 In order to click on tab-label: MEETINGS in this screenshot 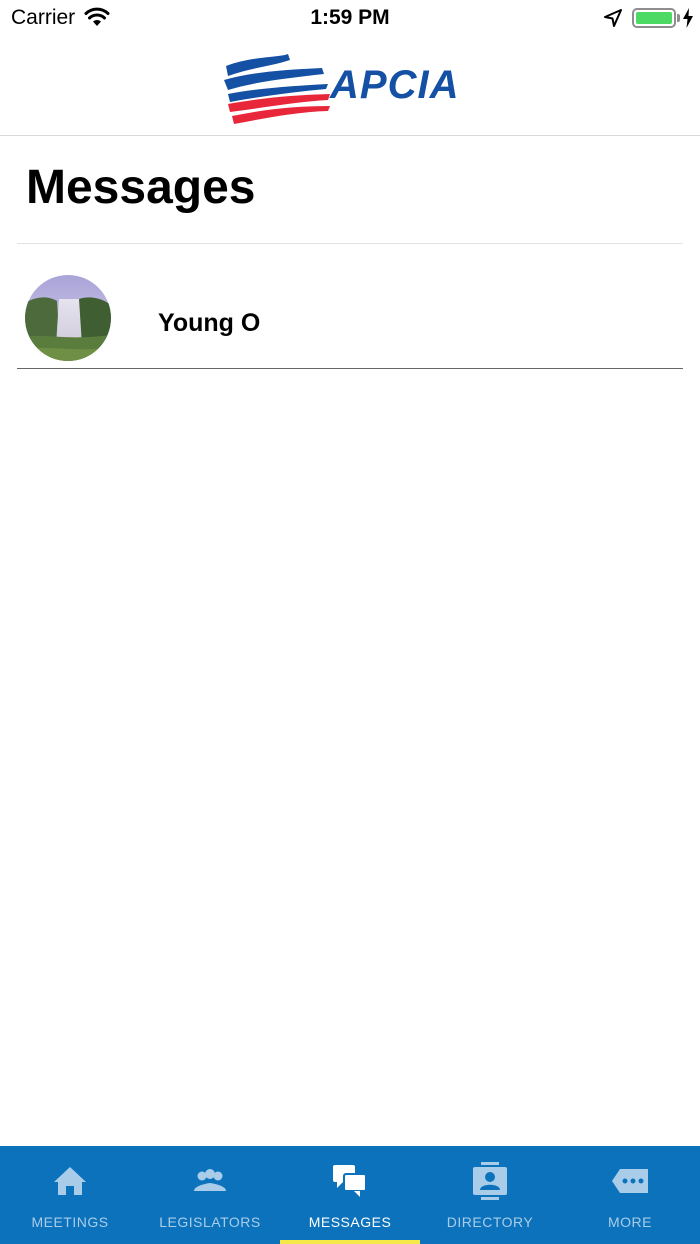, I will do `click(70, 1222)`.